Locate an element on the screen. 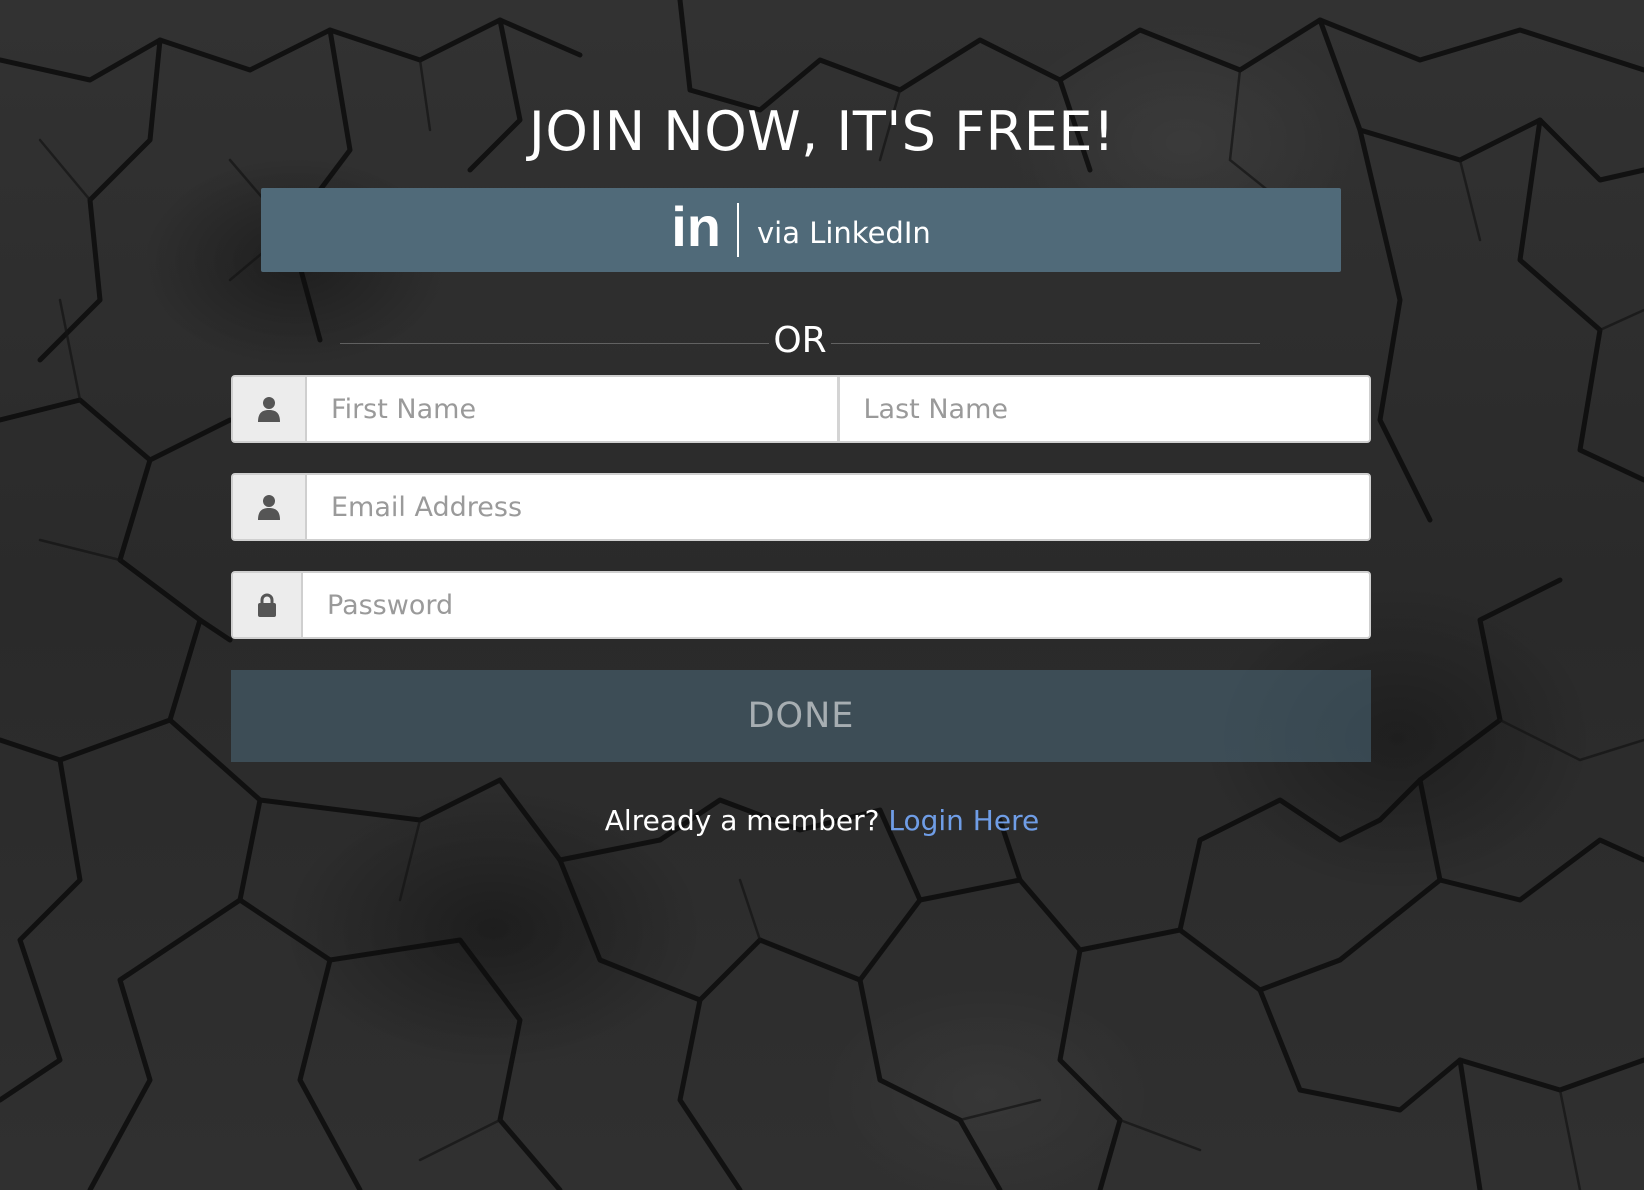  linkedin-signup-button: in via LinkedIn is located at coordinates (801, 230).